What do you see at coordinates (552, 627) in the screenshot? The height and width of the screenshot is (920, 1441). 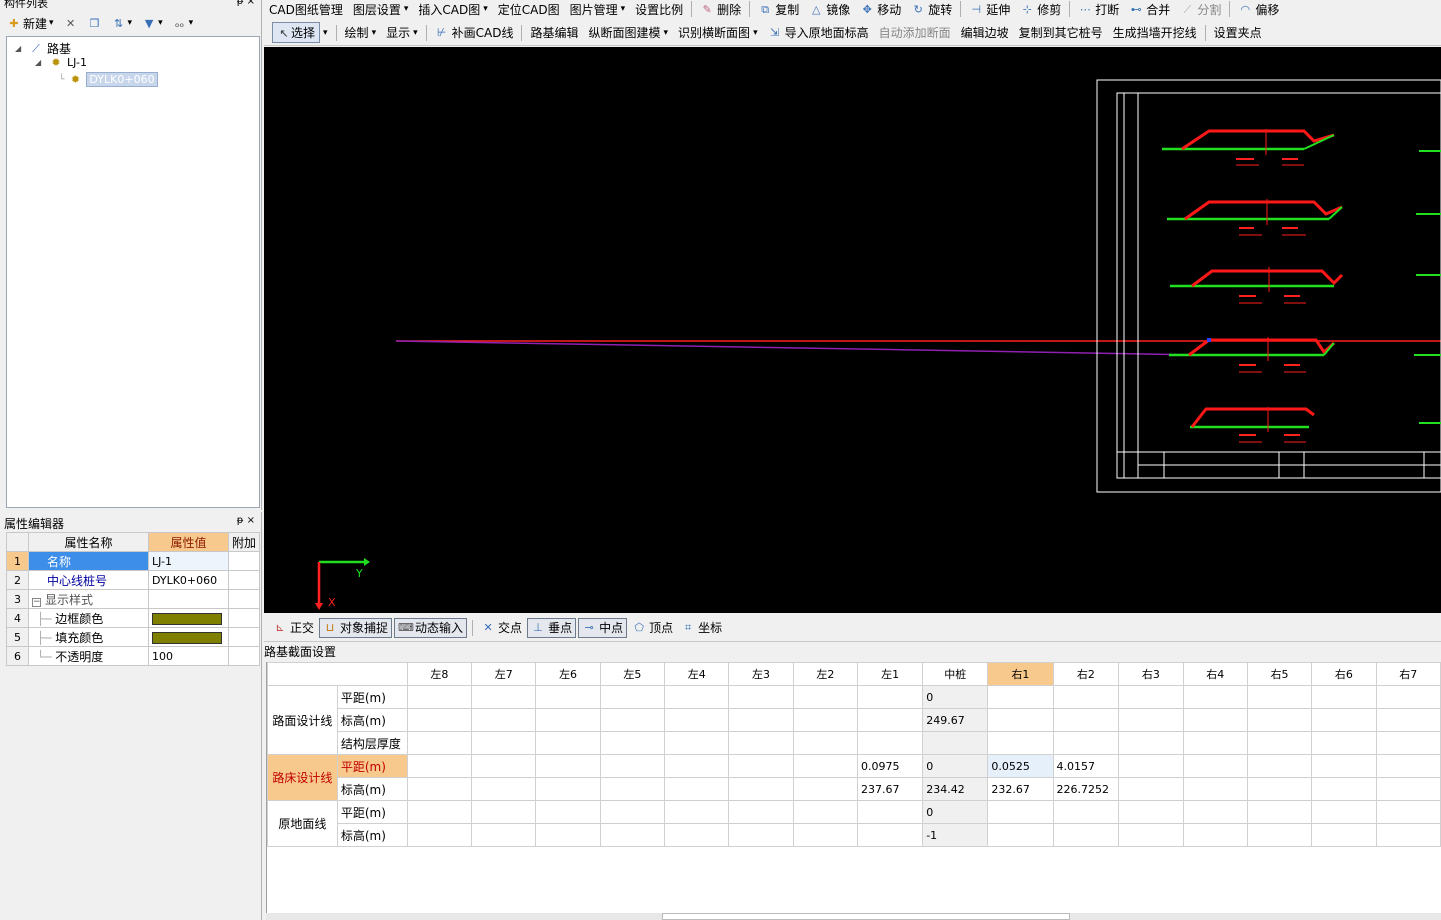 I see `perpendicular-snap: ⊥ 垂点` at bounding box center [552, 627].